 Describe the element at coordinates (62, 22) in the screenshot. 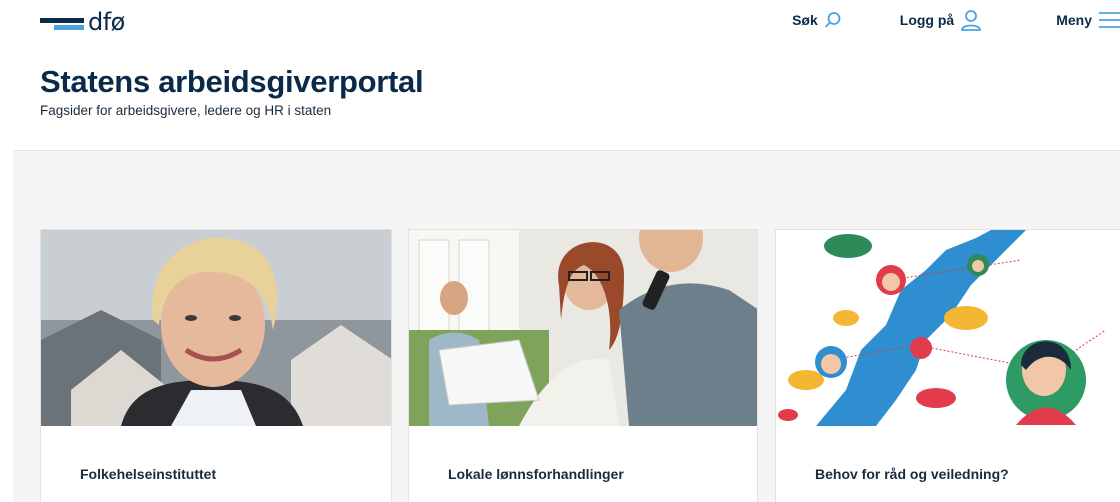

I see `logo-mark-icon` at that location.